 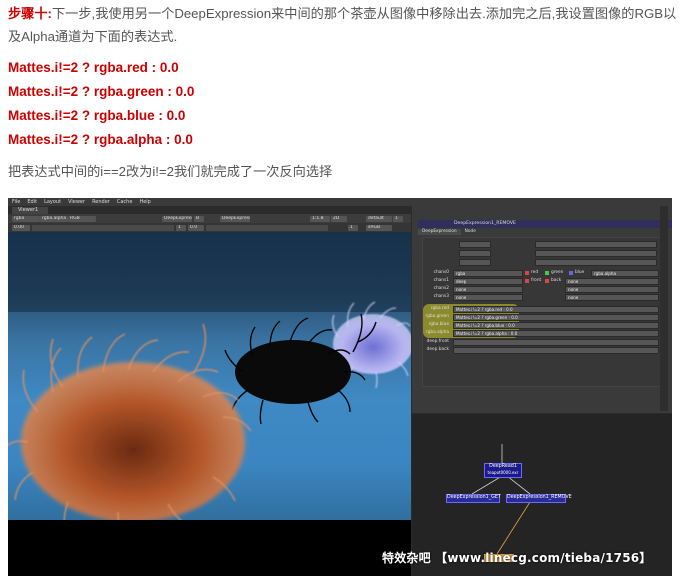 What do you see at coordinates (97, 115) in the screenshot?
I see `expression-blue: Mattes.i!=2 ? rgba.blue : 0.0` at bounding box center [97, 115].